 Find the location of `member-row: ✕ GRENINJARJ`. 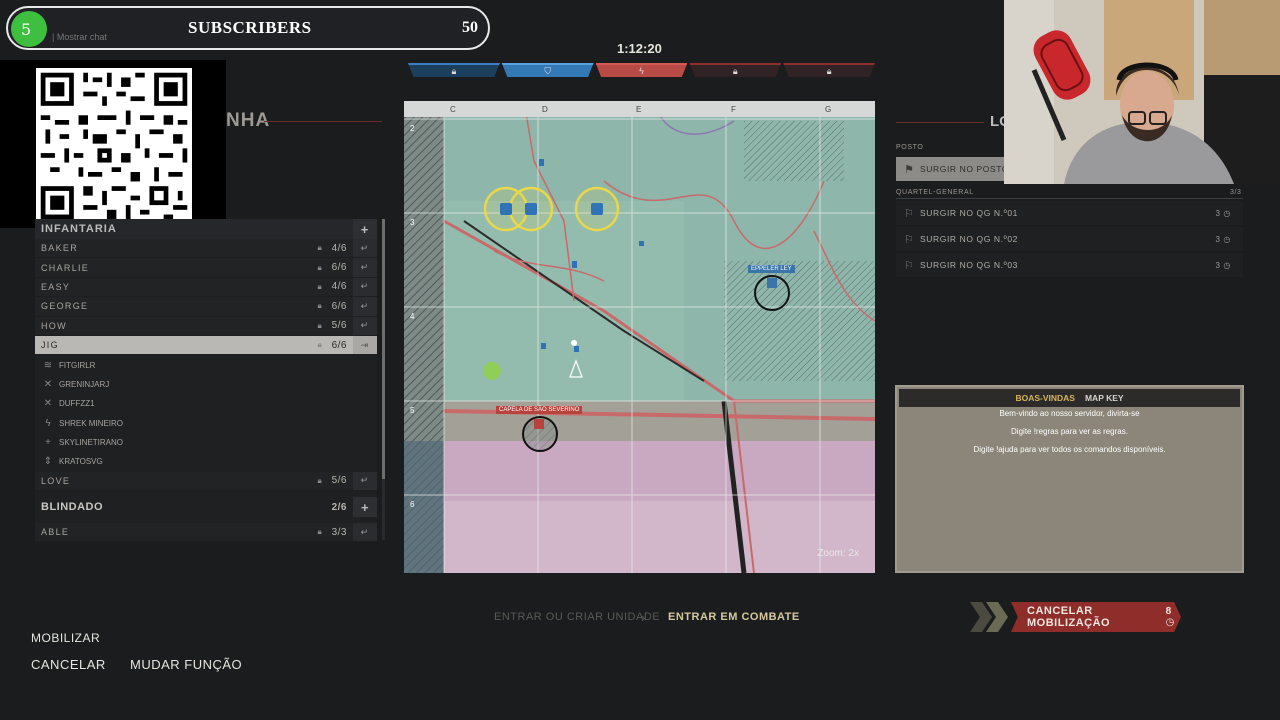

member-row: ✕ GRENINJARJ is located at coordinates (206, 384).